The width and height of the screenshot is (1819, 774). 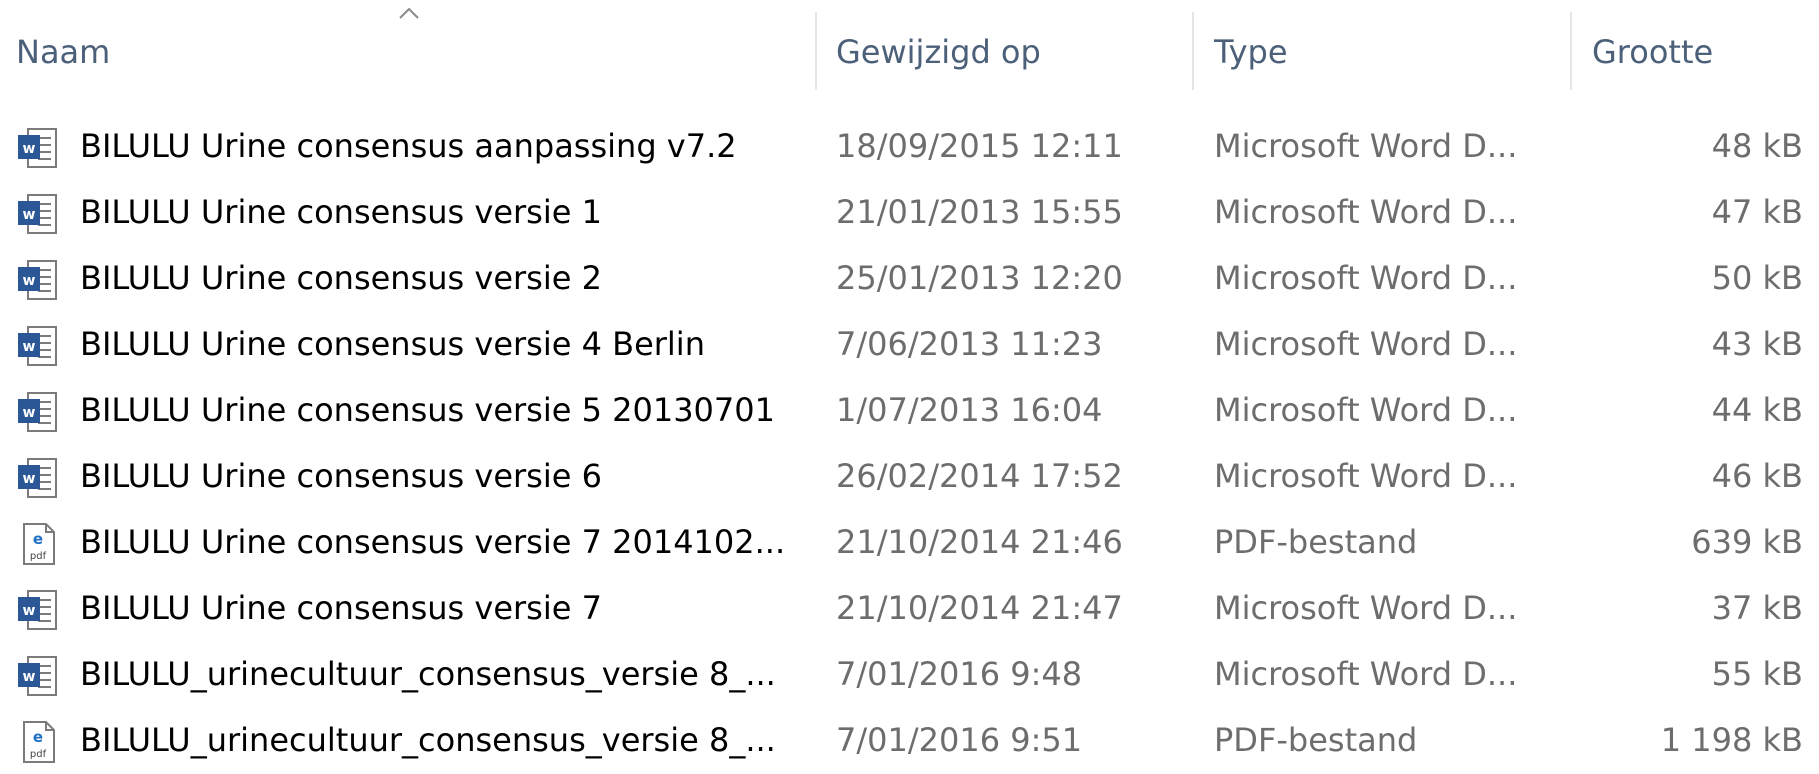 What do you see at coordinates (1757, 476) in the screenshot?
I see `file-size: 46 kB` at bounding box center [1757, 476].